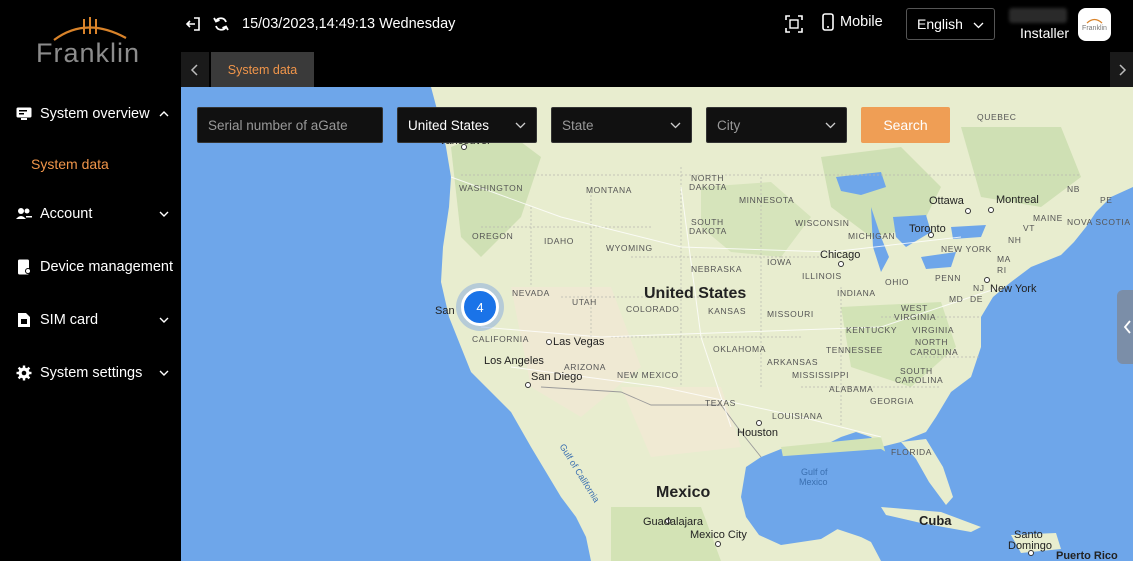 This screenshot has height=561, width=1133. I want to click on brand-name: Franklin, so click(88, 53).